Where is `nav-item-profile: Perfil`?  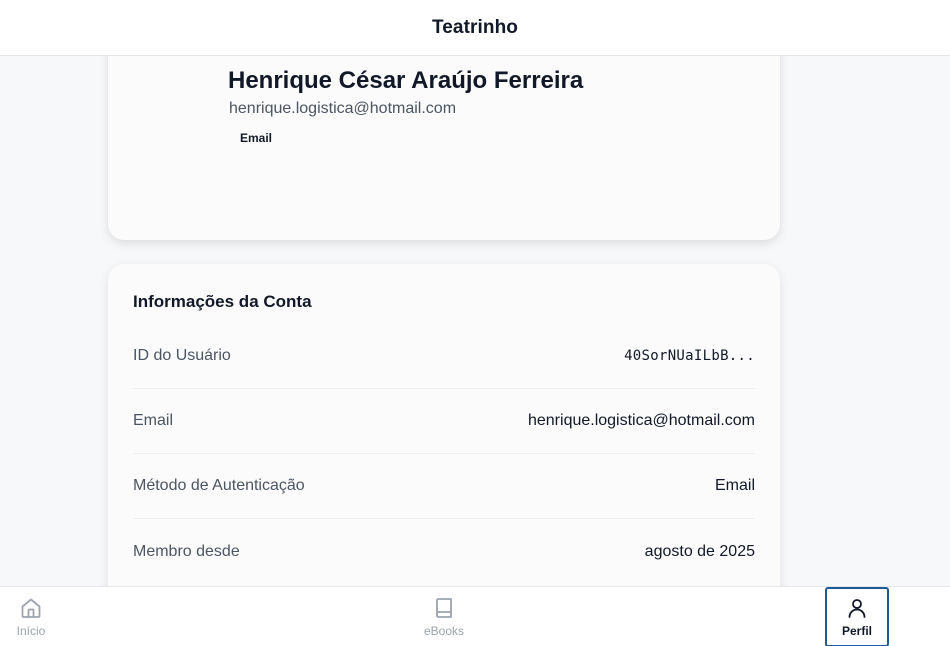 nav-item-profile: Perfil is located at coordinates (857, 616).